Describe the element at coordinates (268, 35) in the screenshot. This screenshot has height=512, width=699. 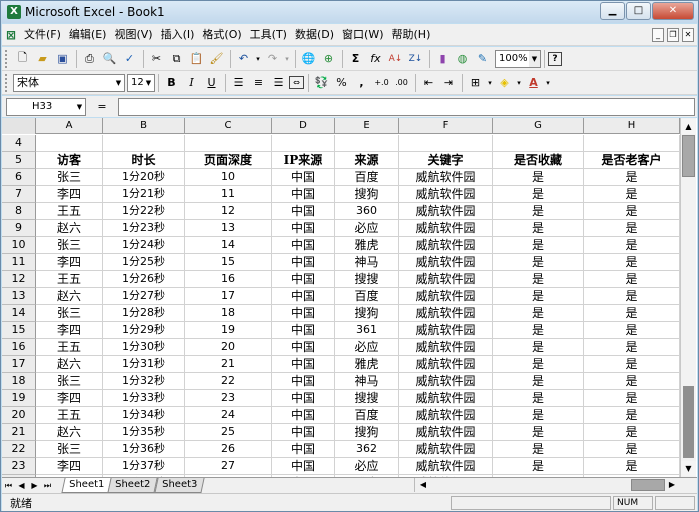
I see `menu-tools: 工具(T)` at that location.